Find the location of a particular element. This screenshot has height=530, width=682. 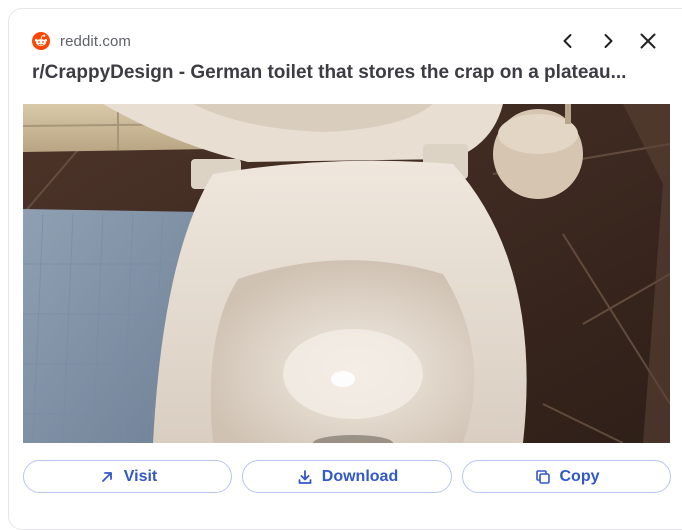

download-label: Download is located at coordinates (360, 477).